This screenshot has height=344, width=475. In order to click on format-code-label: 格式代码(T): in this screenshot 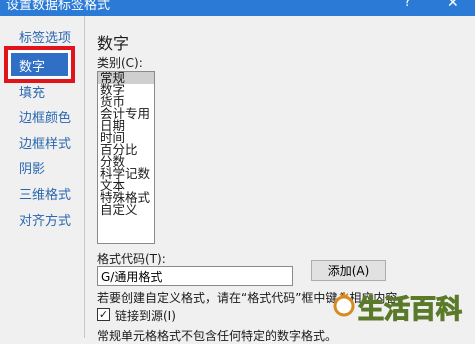, I will do `click(131, 259)`.